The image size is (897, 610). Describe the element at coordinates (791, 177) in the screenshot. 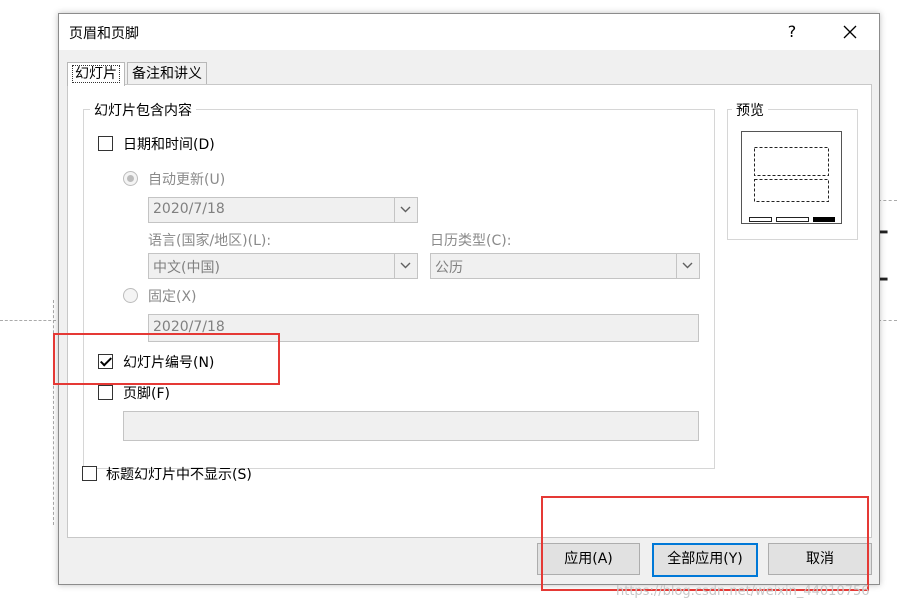

I see `preview-thumbnail` at that location.